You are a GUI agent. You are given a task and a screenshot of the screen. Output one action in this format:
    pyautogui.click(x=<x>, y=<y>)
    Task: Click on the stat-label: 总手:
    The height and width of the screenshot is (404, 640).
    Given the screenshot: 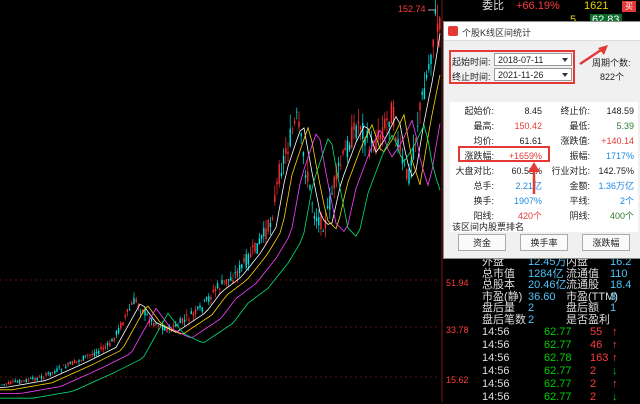 What is the action you would take?
    pyautogui.click(x=483, y=186)
    